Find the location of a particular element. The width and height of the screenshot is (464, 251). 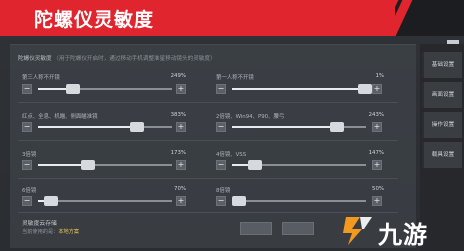

cloud-save-prefix: 当前使用的是： is located at coordinates (40, 232).